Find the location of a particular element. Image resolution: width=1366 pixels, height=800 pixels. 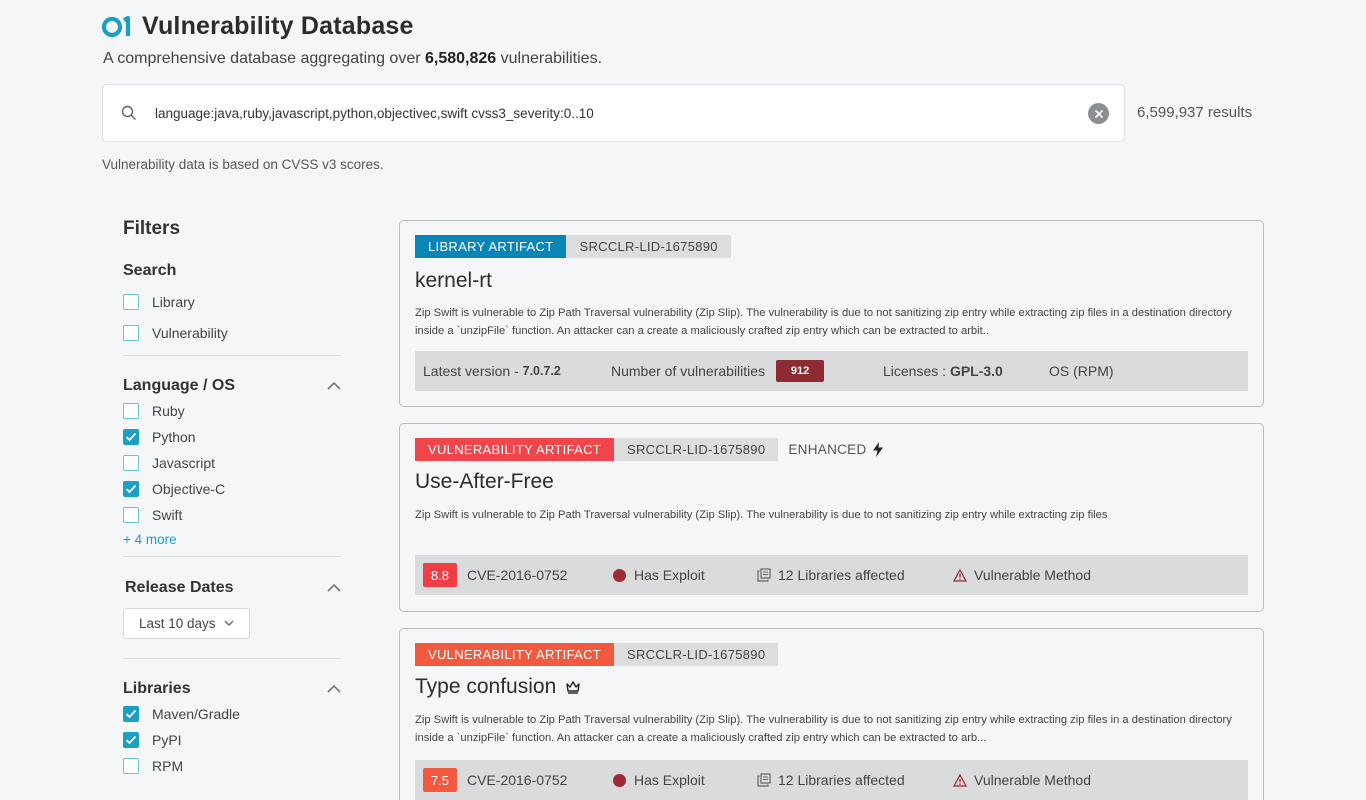

filter-option-label: Objective-C is located at coordinates (189, 489).